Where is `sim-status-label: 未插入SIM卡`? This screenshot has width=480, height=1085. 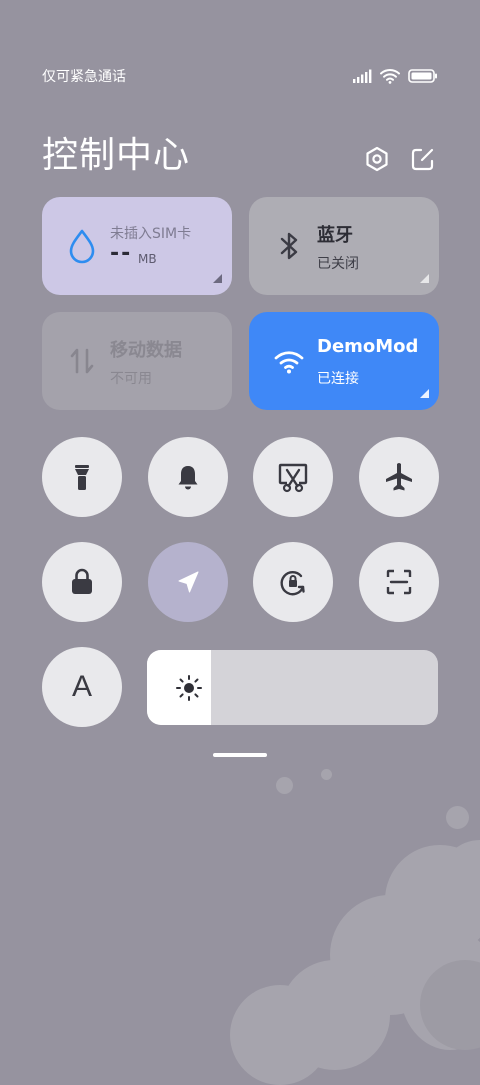
sim-status-label: 未插入SIM卡 is located at coordinates (151, 234).